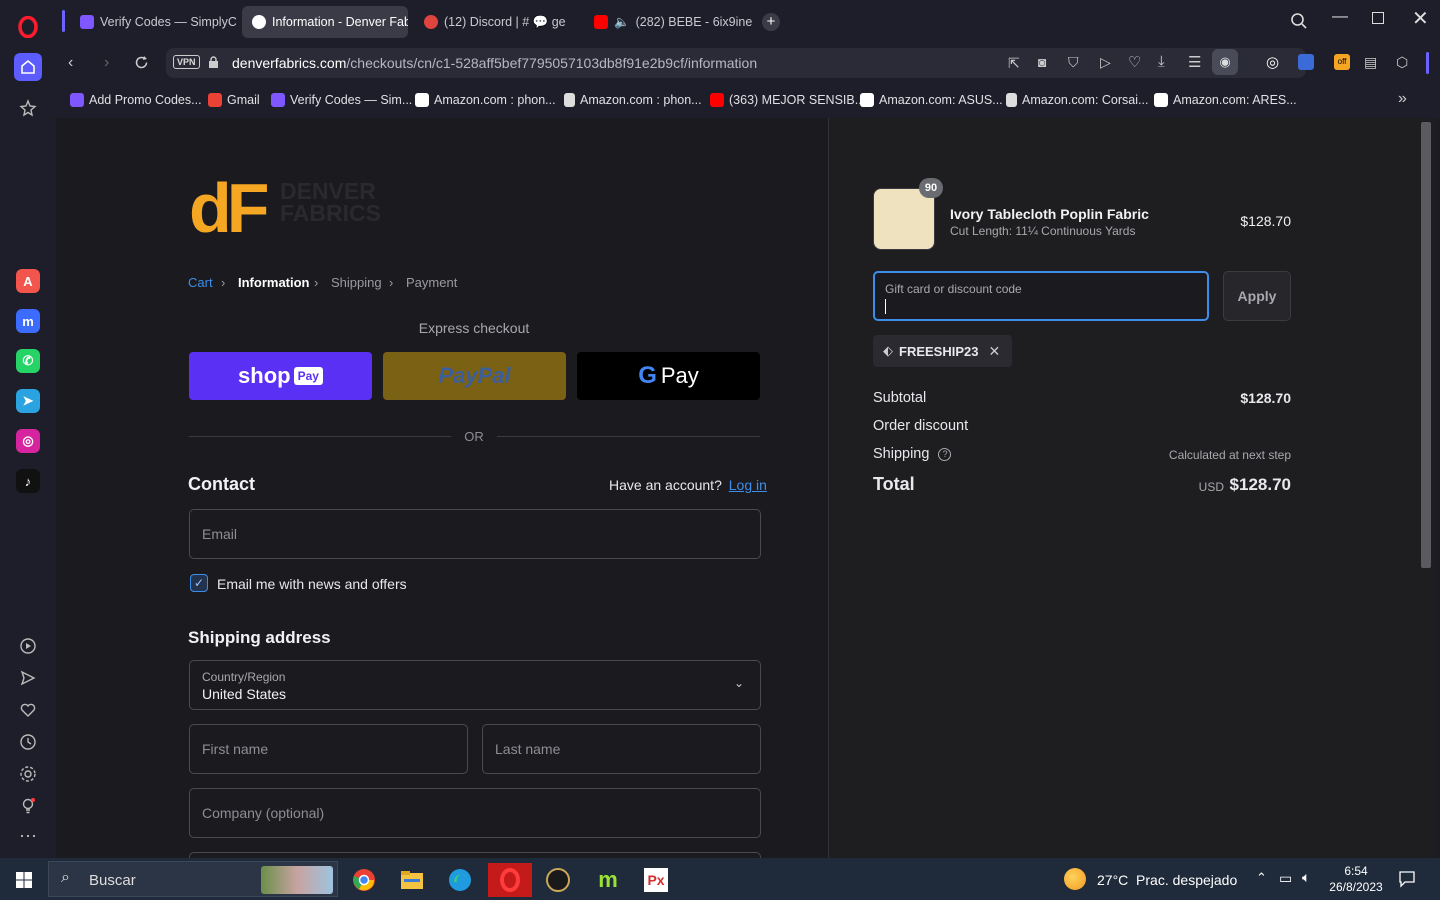 The width and height of the screenshot is (1440, 900). I want to click on back-button: ‹, so click(70, 63).